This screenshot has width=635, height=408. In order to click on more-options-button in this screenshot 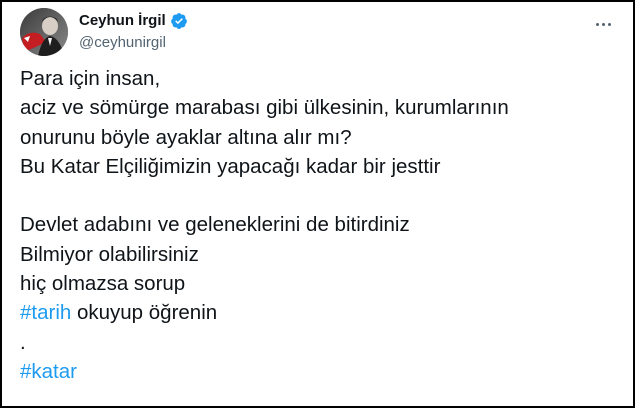, I will do `click(603, 24)`.